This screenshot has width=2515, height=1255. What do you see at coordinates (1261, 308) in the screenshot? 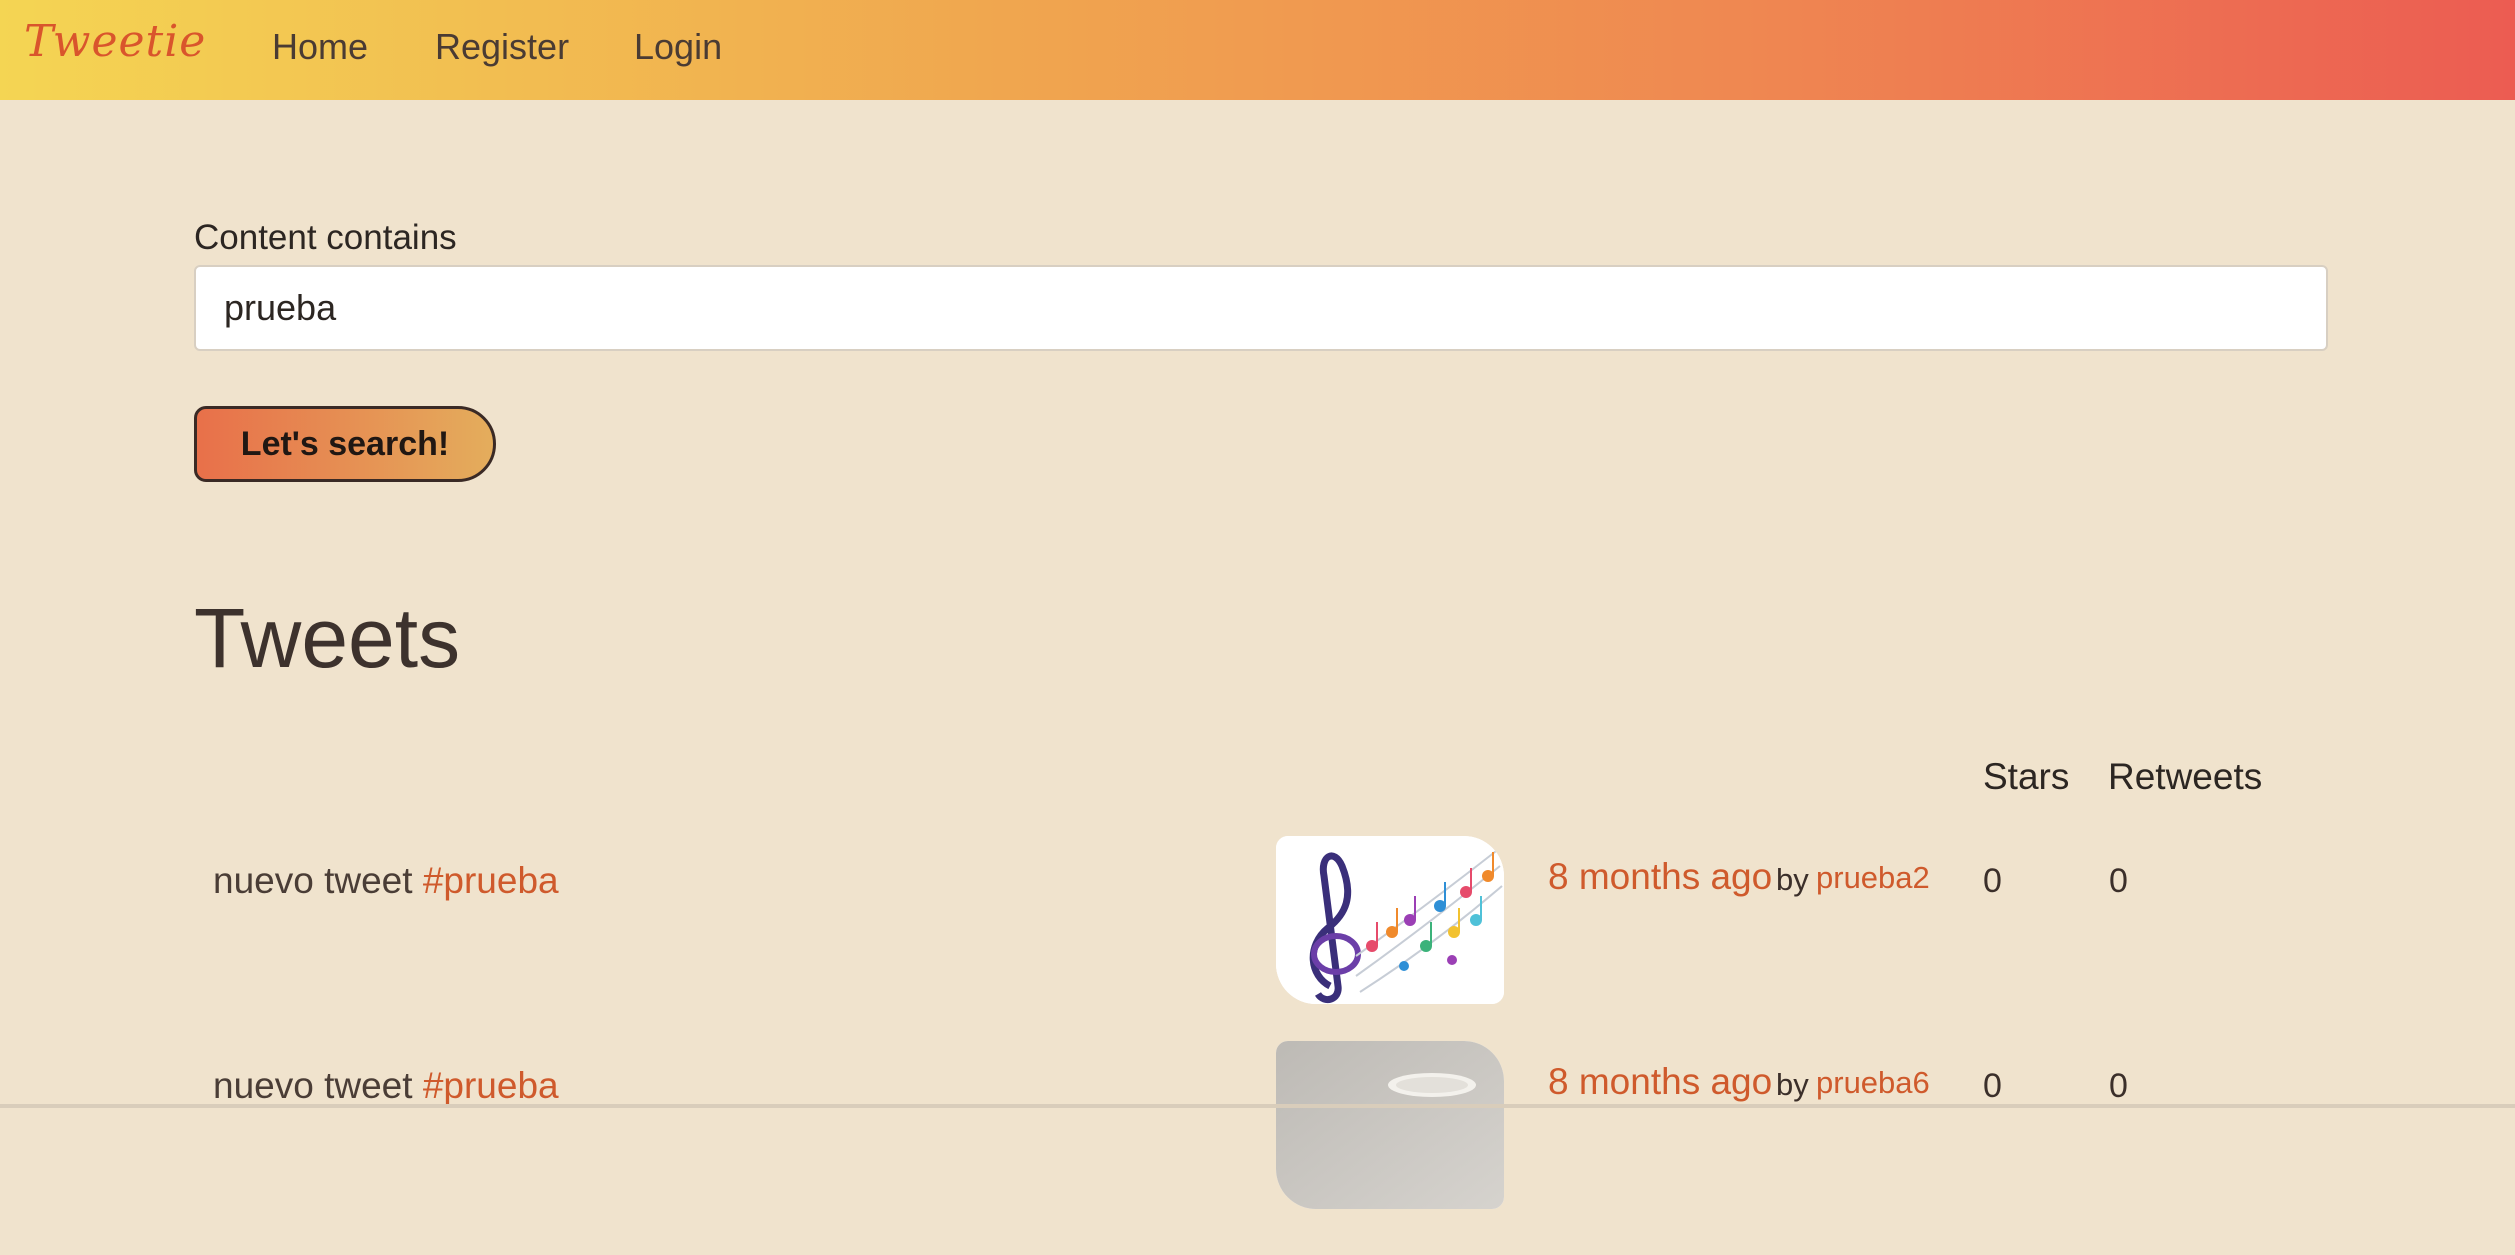
I see `search-input` at bounding box center [1261, 308].